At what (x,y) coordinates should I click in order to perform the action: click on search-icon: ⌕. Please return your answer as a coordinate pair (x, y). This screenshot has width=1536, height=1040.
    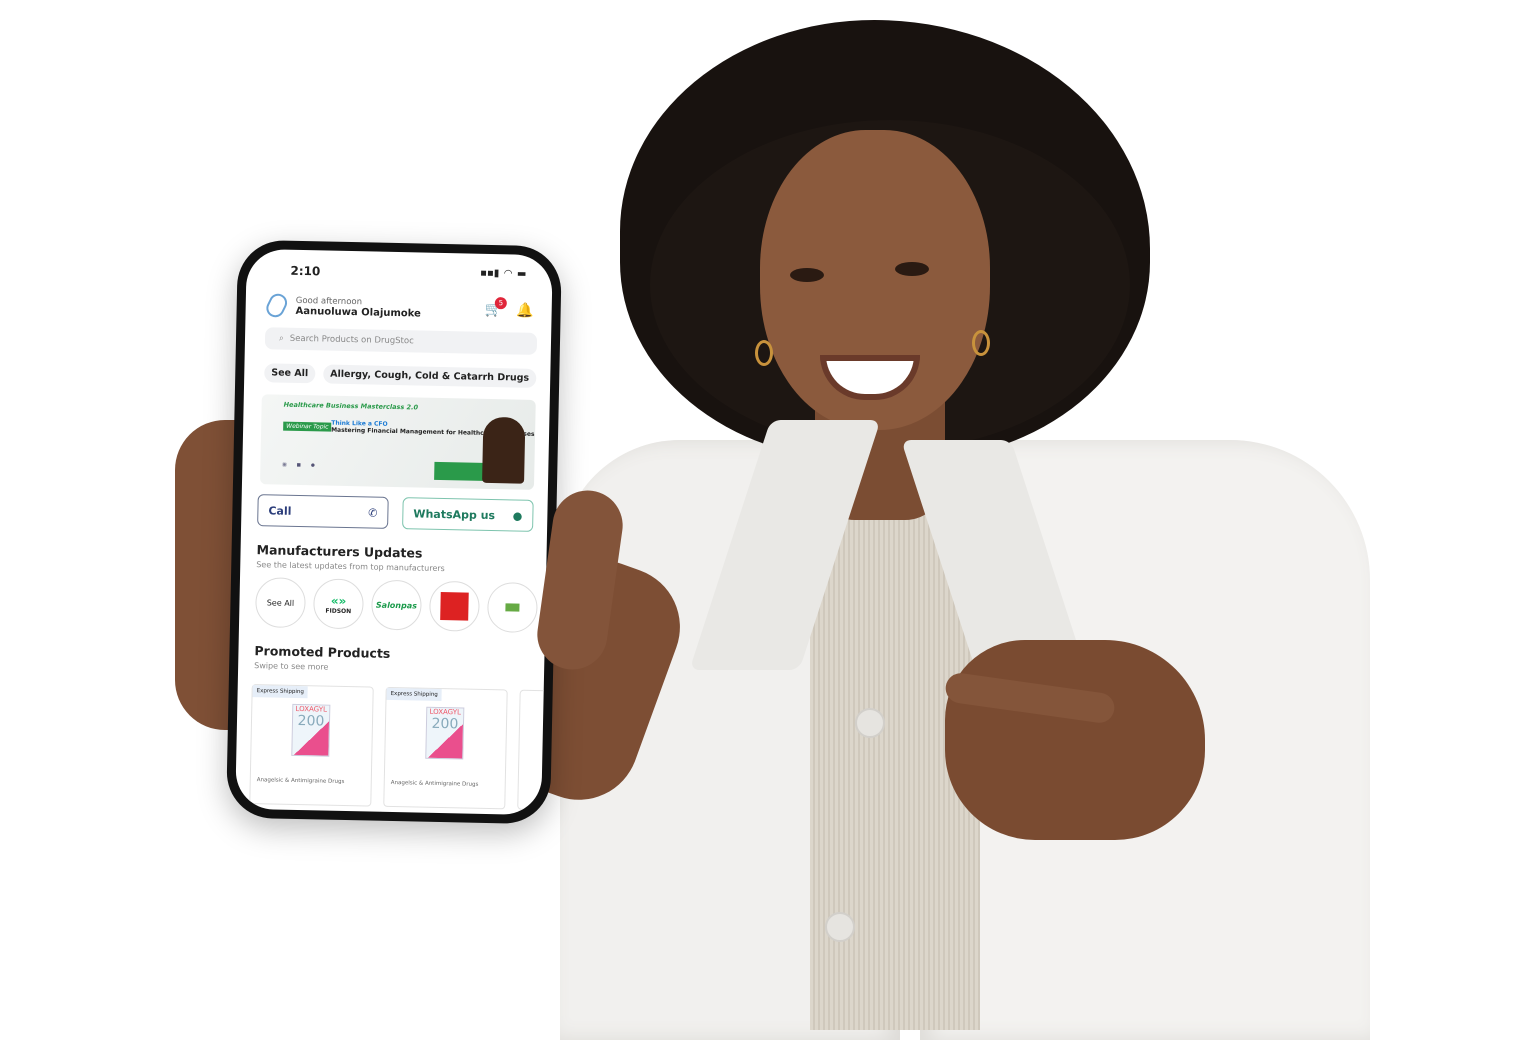
    Looking at the image, I should click on (281, 338).